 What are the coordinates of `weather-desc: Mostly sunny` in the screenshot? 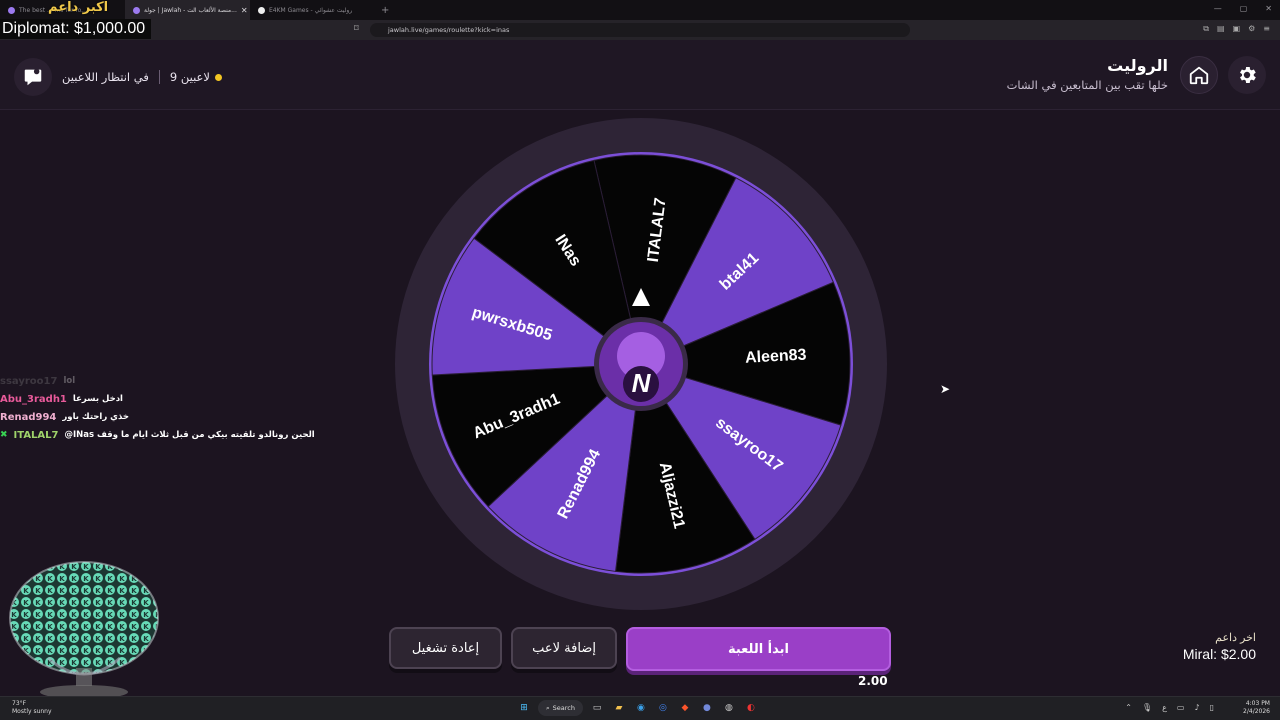 It's located at (32, 711).